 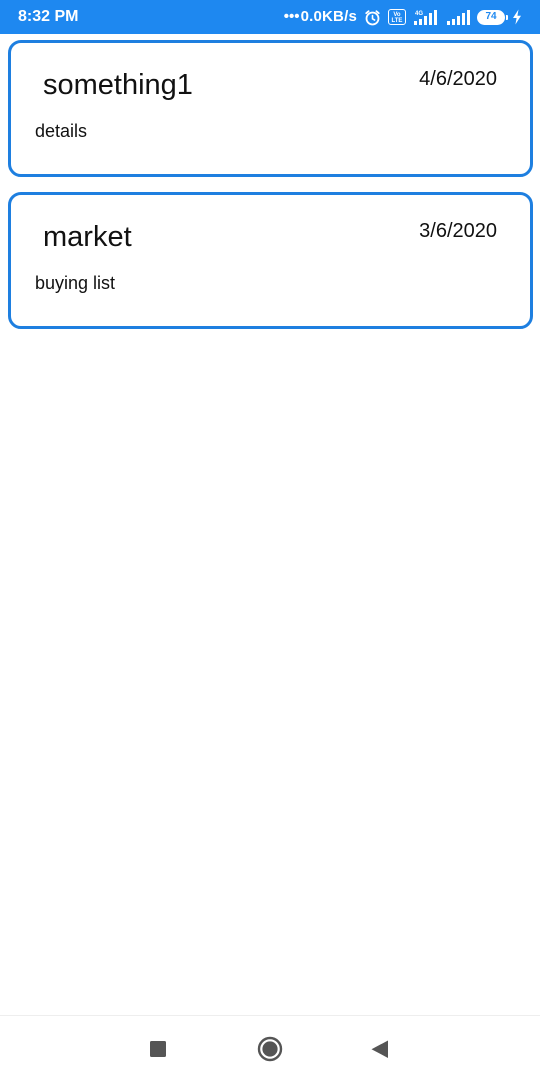 I want to click on status-time: 8:32 PM, so click(x=48, y=16).